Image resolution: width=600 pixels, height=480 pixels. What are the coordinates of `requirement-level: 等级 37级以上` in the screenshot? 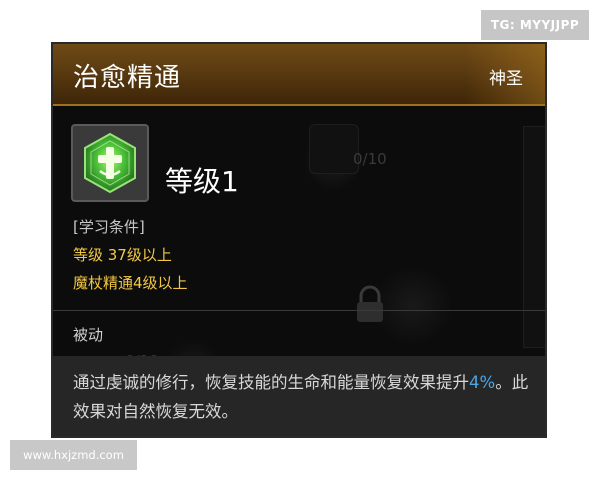 It's located at (122, 255).